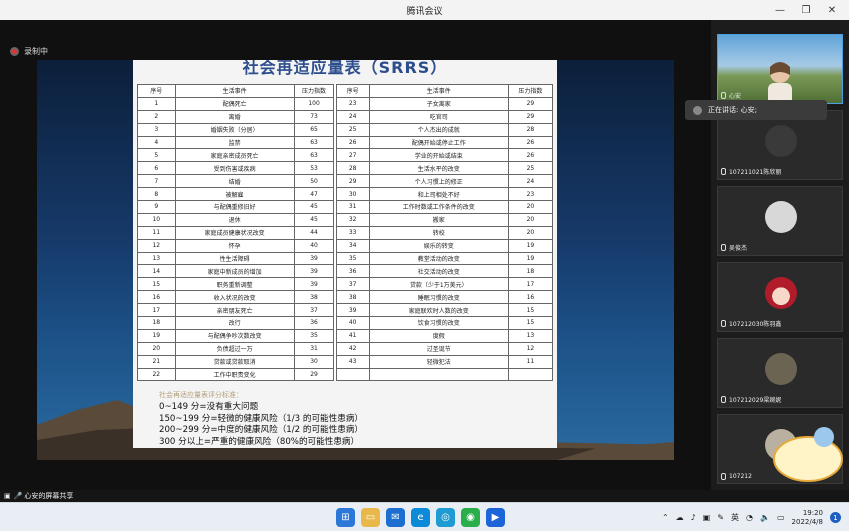 The width and height of the screenshot is (849, 531). What do you see at coordinates (352, 155) in the screenshot?
I see `table-cell: 27` at bounding box center [352, 155].